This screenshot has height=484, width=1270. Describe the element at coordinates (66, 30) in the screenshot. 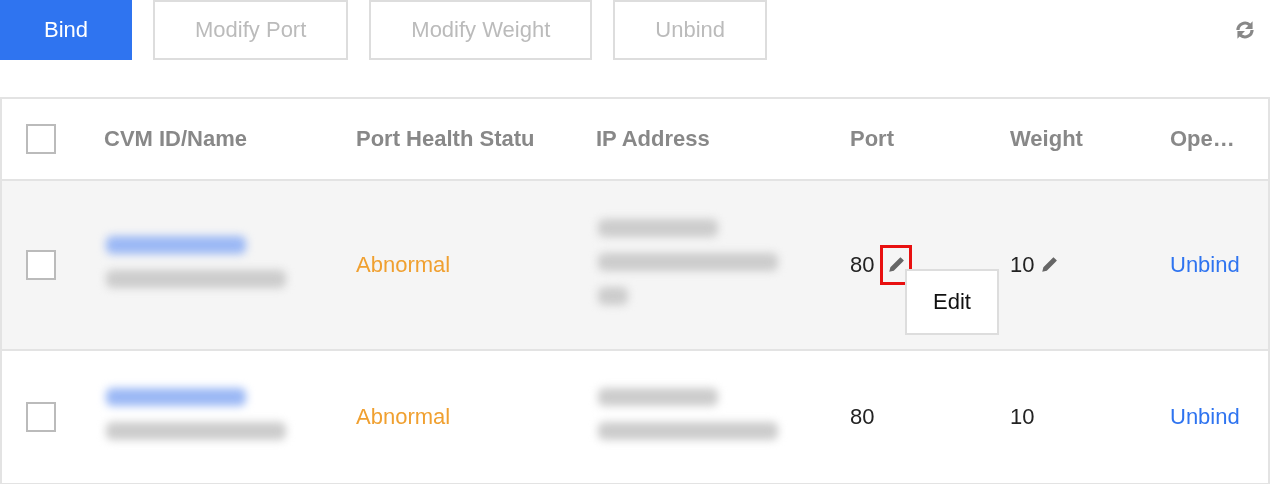

I see `bind-button: Bind` at that location.